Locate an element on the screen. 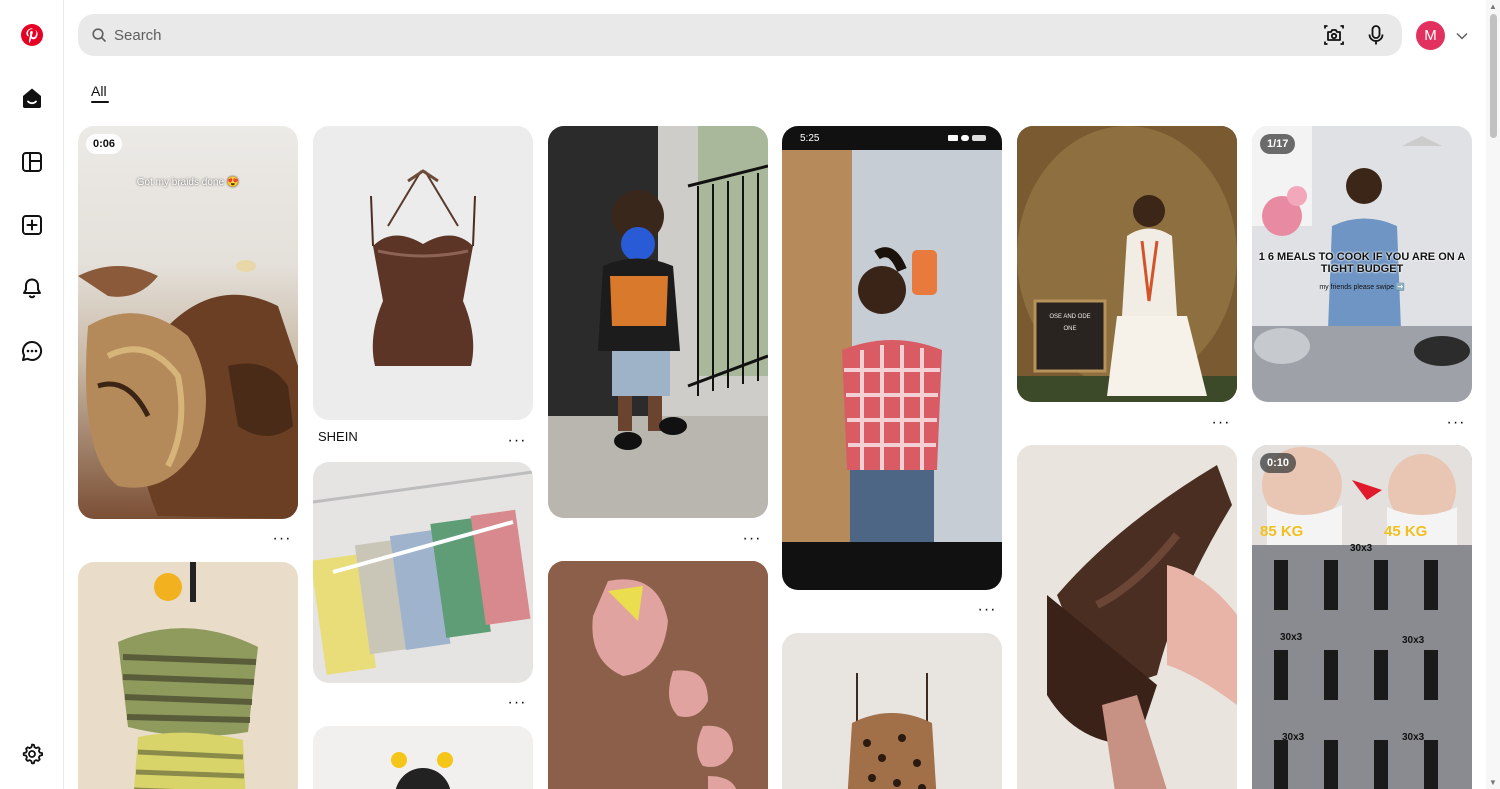 The height and width of the screenshot is (789, 1500). pin-gingham-shorts is located at coordinates (423, 572).